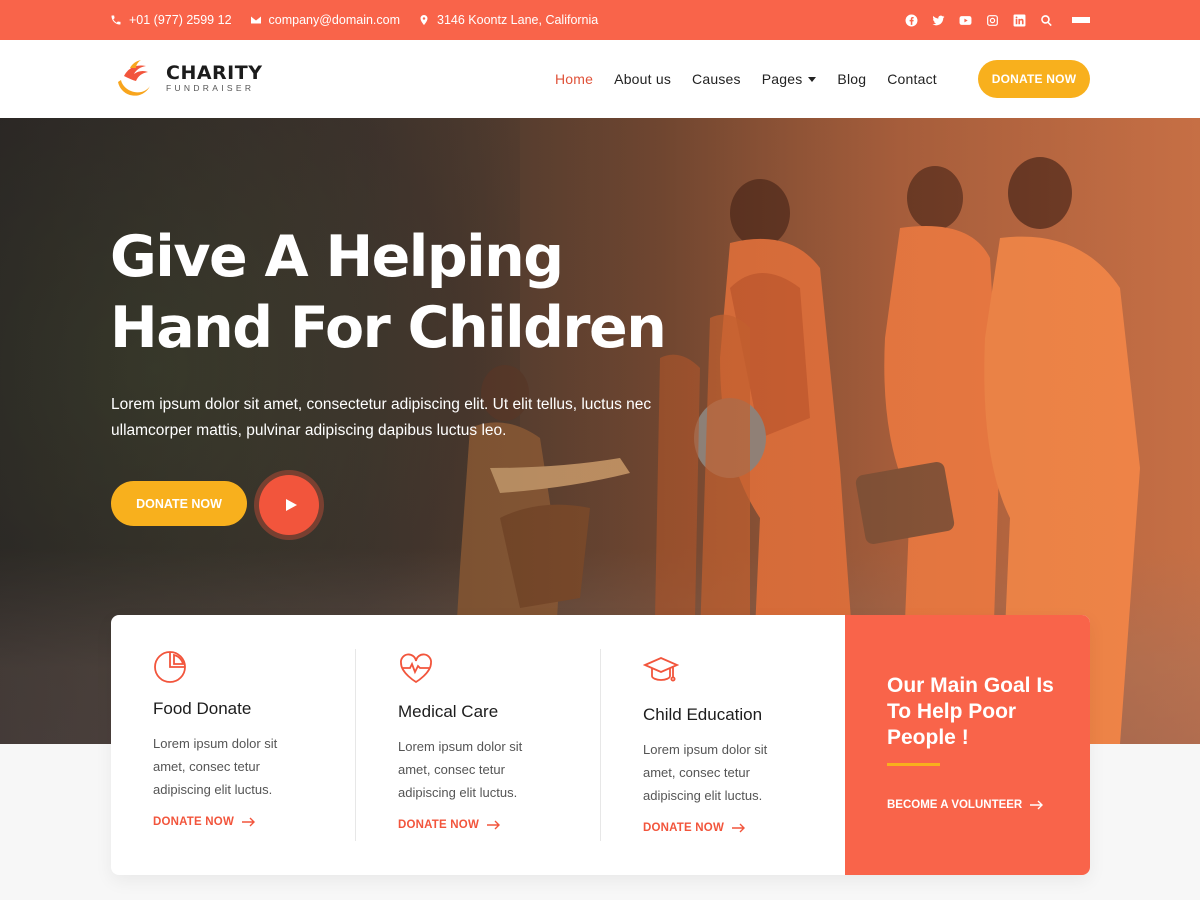 The width and height of the screenshot is (1200, 900). Describe the element at coordinates (913, 764) in the screenshot. I see `goal-underline` at that location.